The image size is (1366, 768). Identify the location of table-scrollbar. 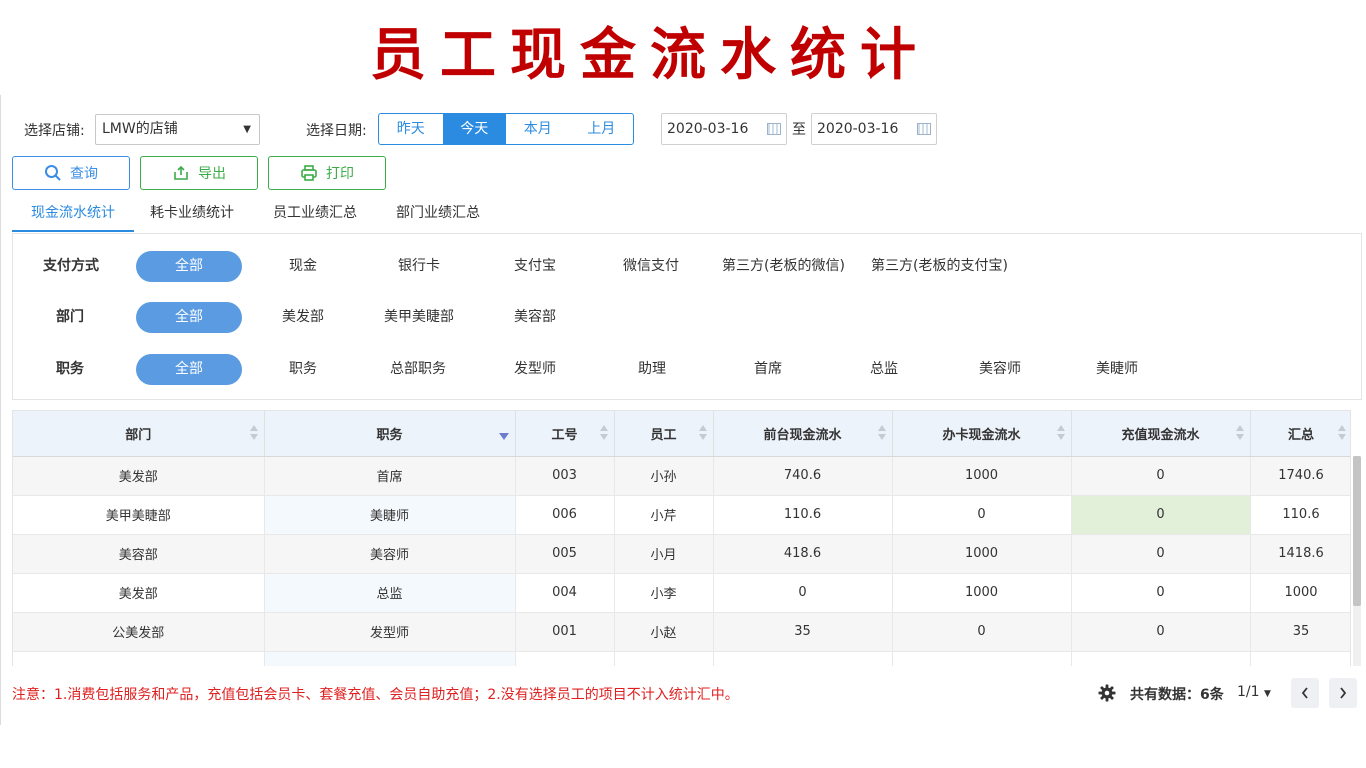
(1357, 561).